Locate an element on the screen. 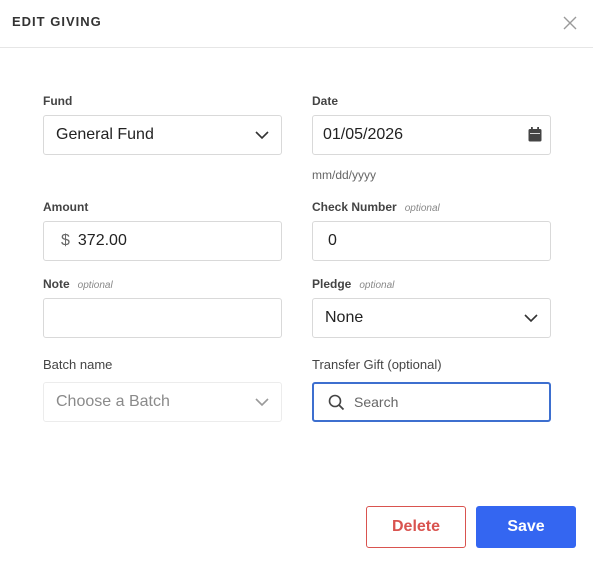  batch-select: Choose a Batch is located at coordinates (162, 402).